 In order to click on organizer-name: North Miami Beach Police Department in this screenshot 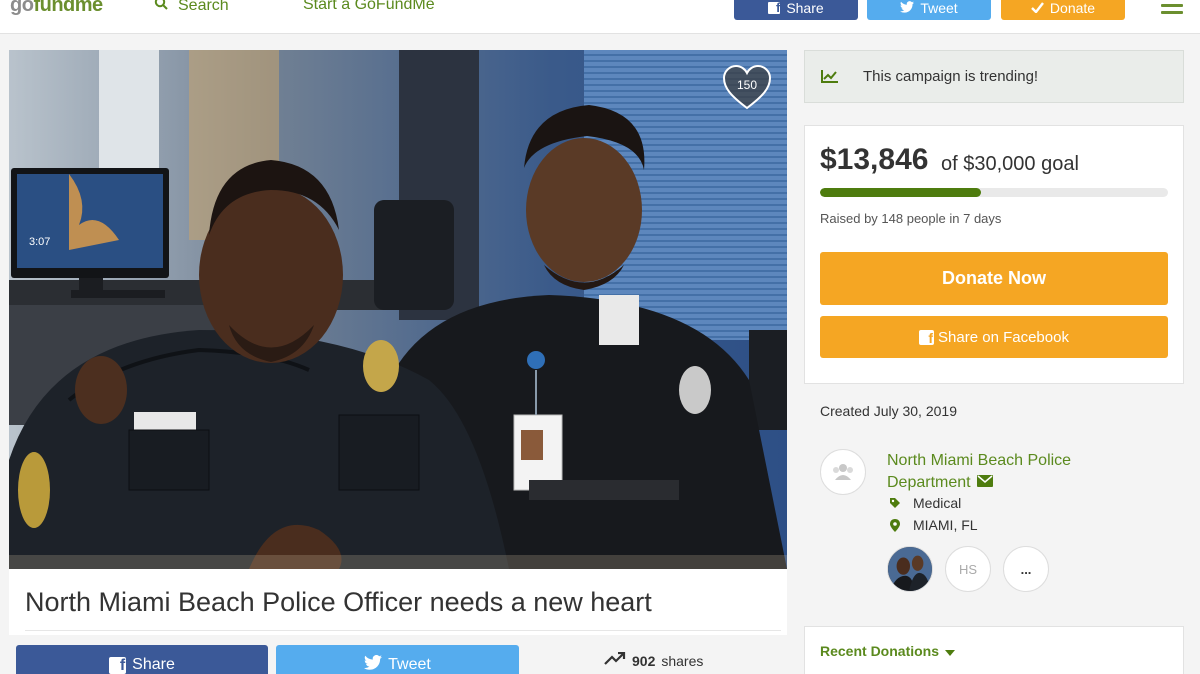, I will do `click(1002, 472)`.